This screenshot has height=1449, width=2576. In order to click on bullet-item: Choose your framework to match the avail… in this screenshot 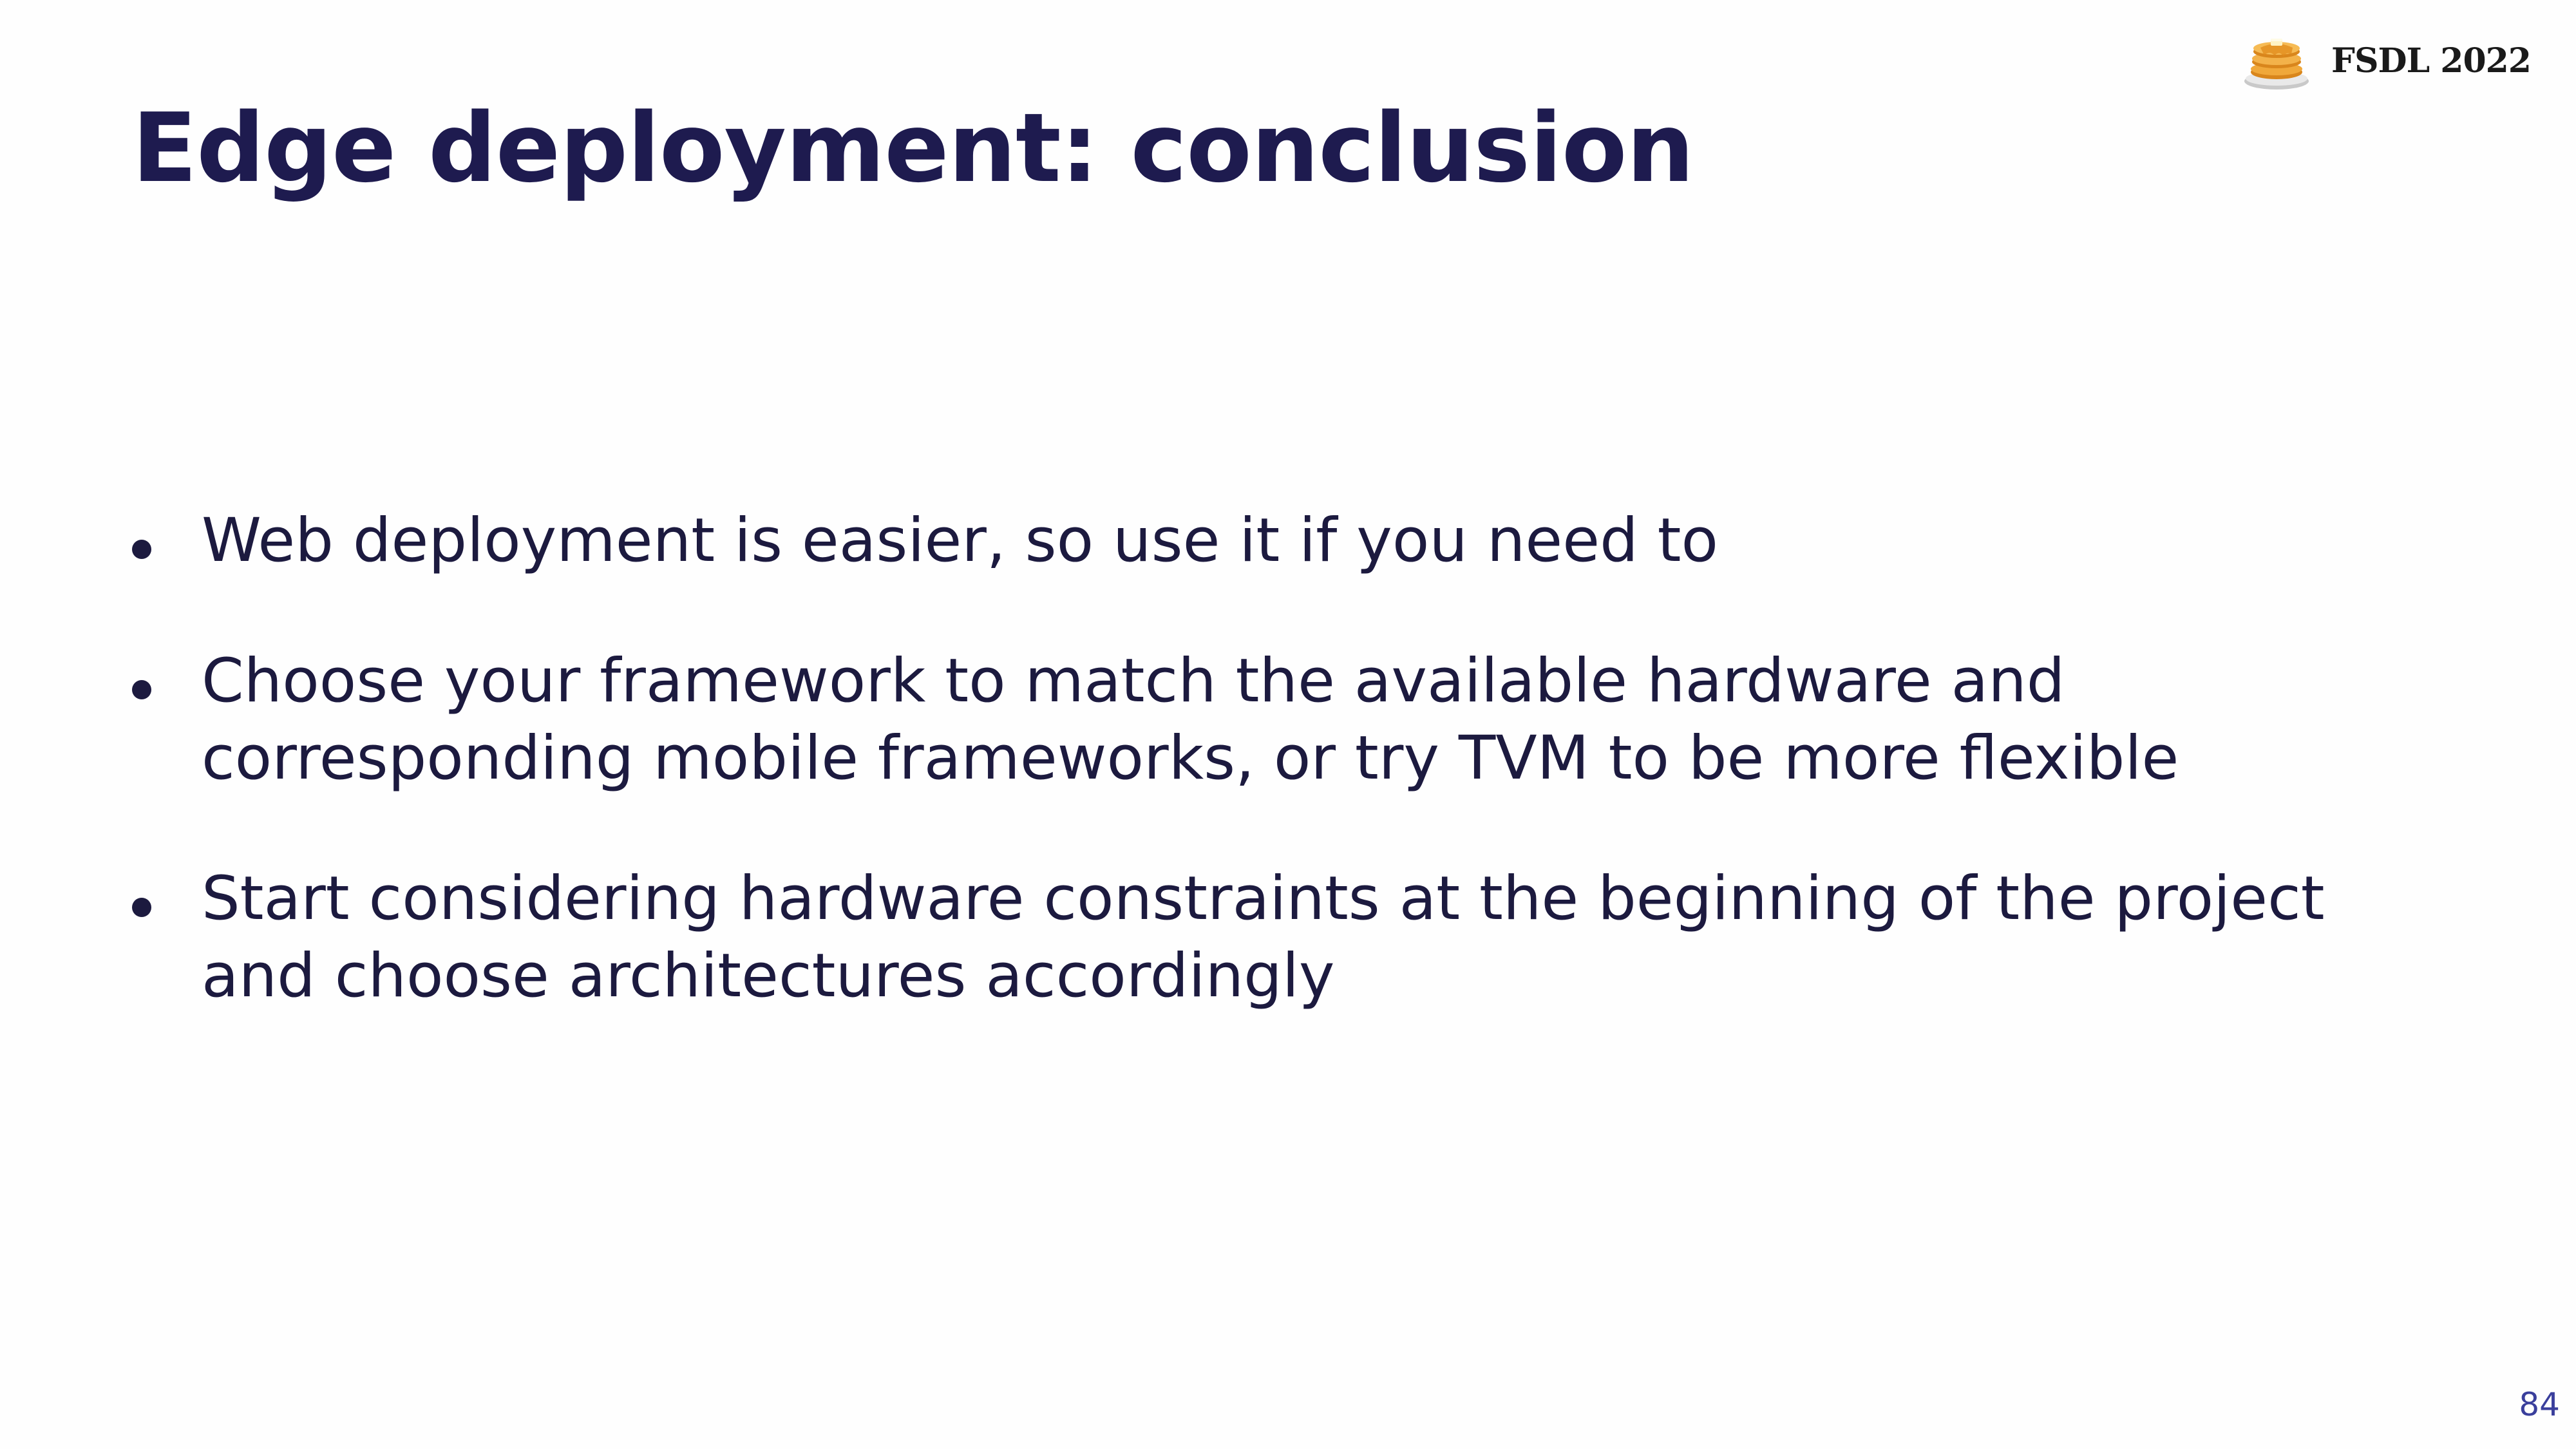, I will do `click(1259, 720)`.